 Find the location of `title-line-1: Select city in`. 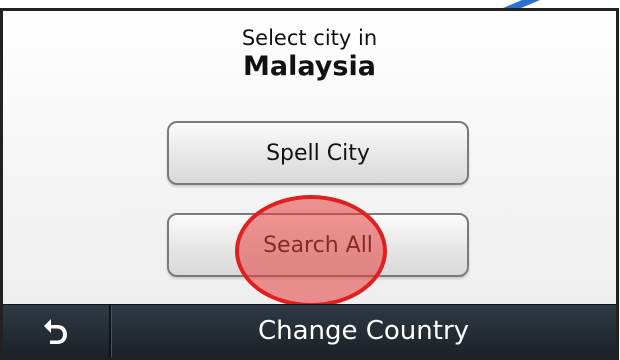

title-line-1: Select city in is located at coordinates (309, 38).